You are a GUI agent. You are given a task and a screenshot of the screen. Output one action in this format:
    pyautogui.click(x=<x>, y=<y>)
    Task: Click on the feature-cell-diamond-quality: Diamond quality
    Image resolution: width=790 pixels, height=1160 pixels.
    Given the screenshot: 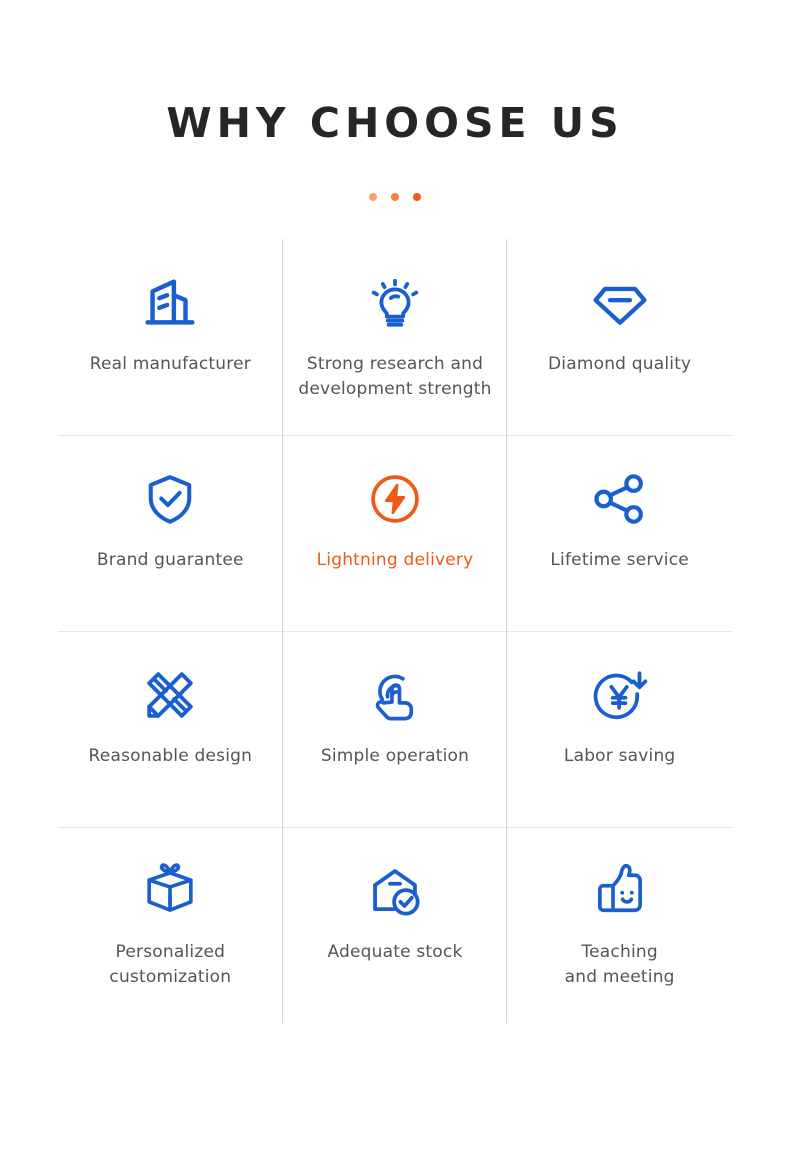 What is the action you would take?
    pyautogui.click(x=619, y=337)
    